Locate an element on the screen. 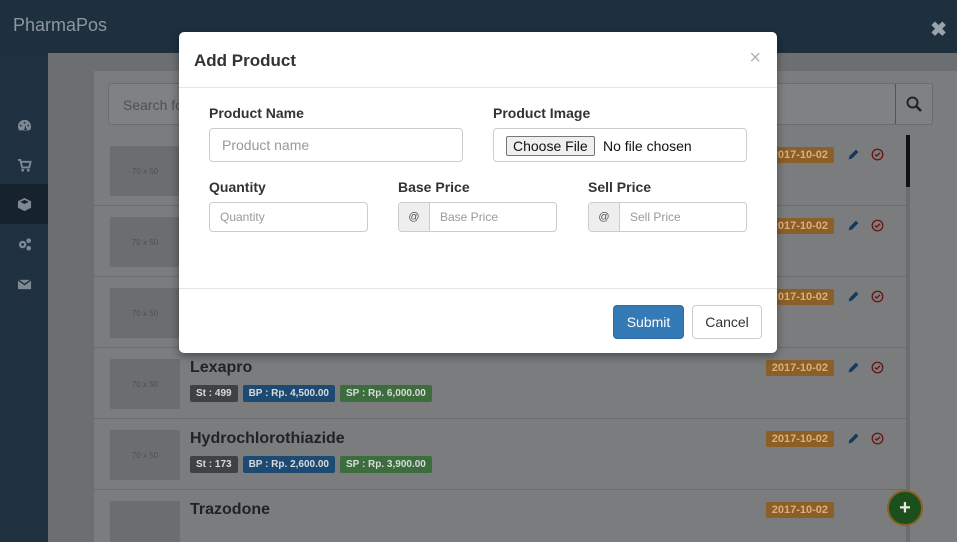 This screenshot has width=957, height=542. modal-footer: Submit Cancel is located at coordinates (478, 320).